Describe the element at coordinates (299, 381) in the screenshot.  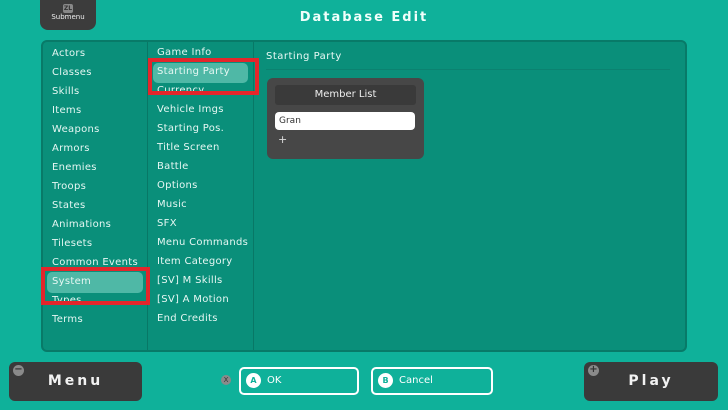
I see `ok-button: A OK` at that location.